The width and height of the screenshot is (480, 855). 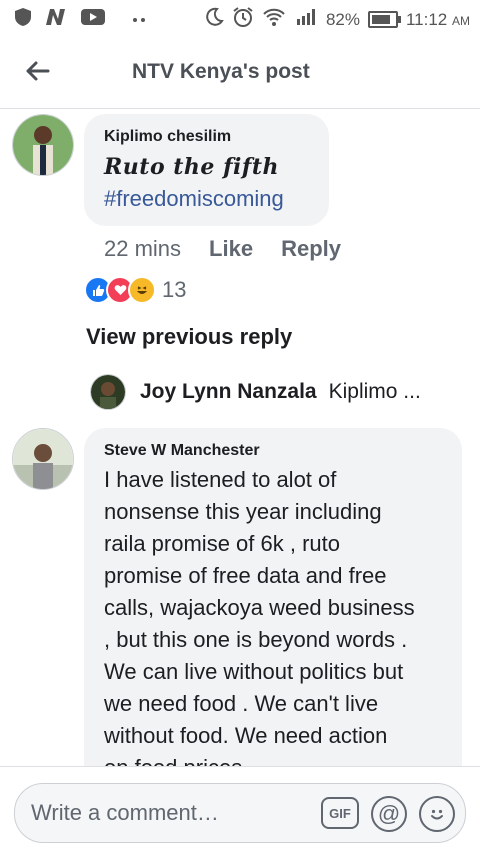 I want to click on status-bar: 82% 11:12 AM, so click(x=240, y=18).